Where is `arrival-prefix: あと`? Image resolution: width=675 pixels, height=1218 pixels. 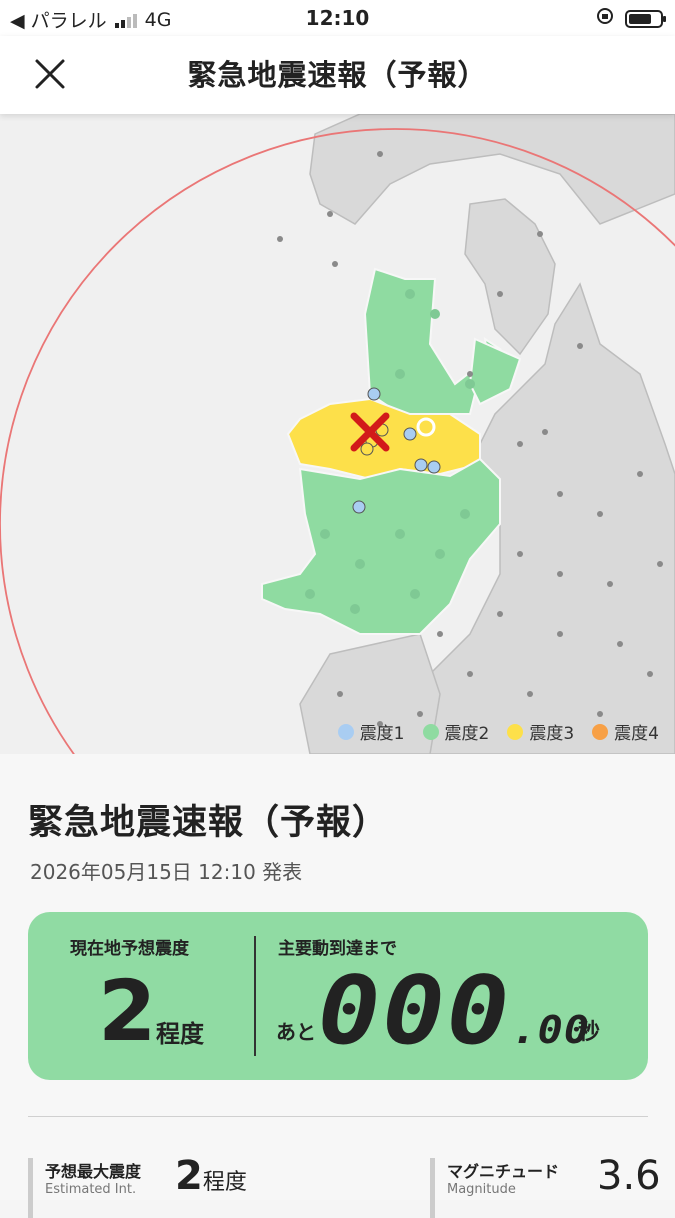
arrival-prefix: あと is located at coordinates (296, 1032).